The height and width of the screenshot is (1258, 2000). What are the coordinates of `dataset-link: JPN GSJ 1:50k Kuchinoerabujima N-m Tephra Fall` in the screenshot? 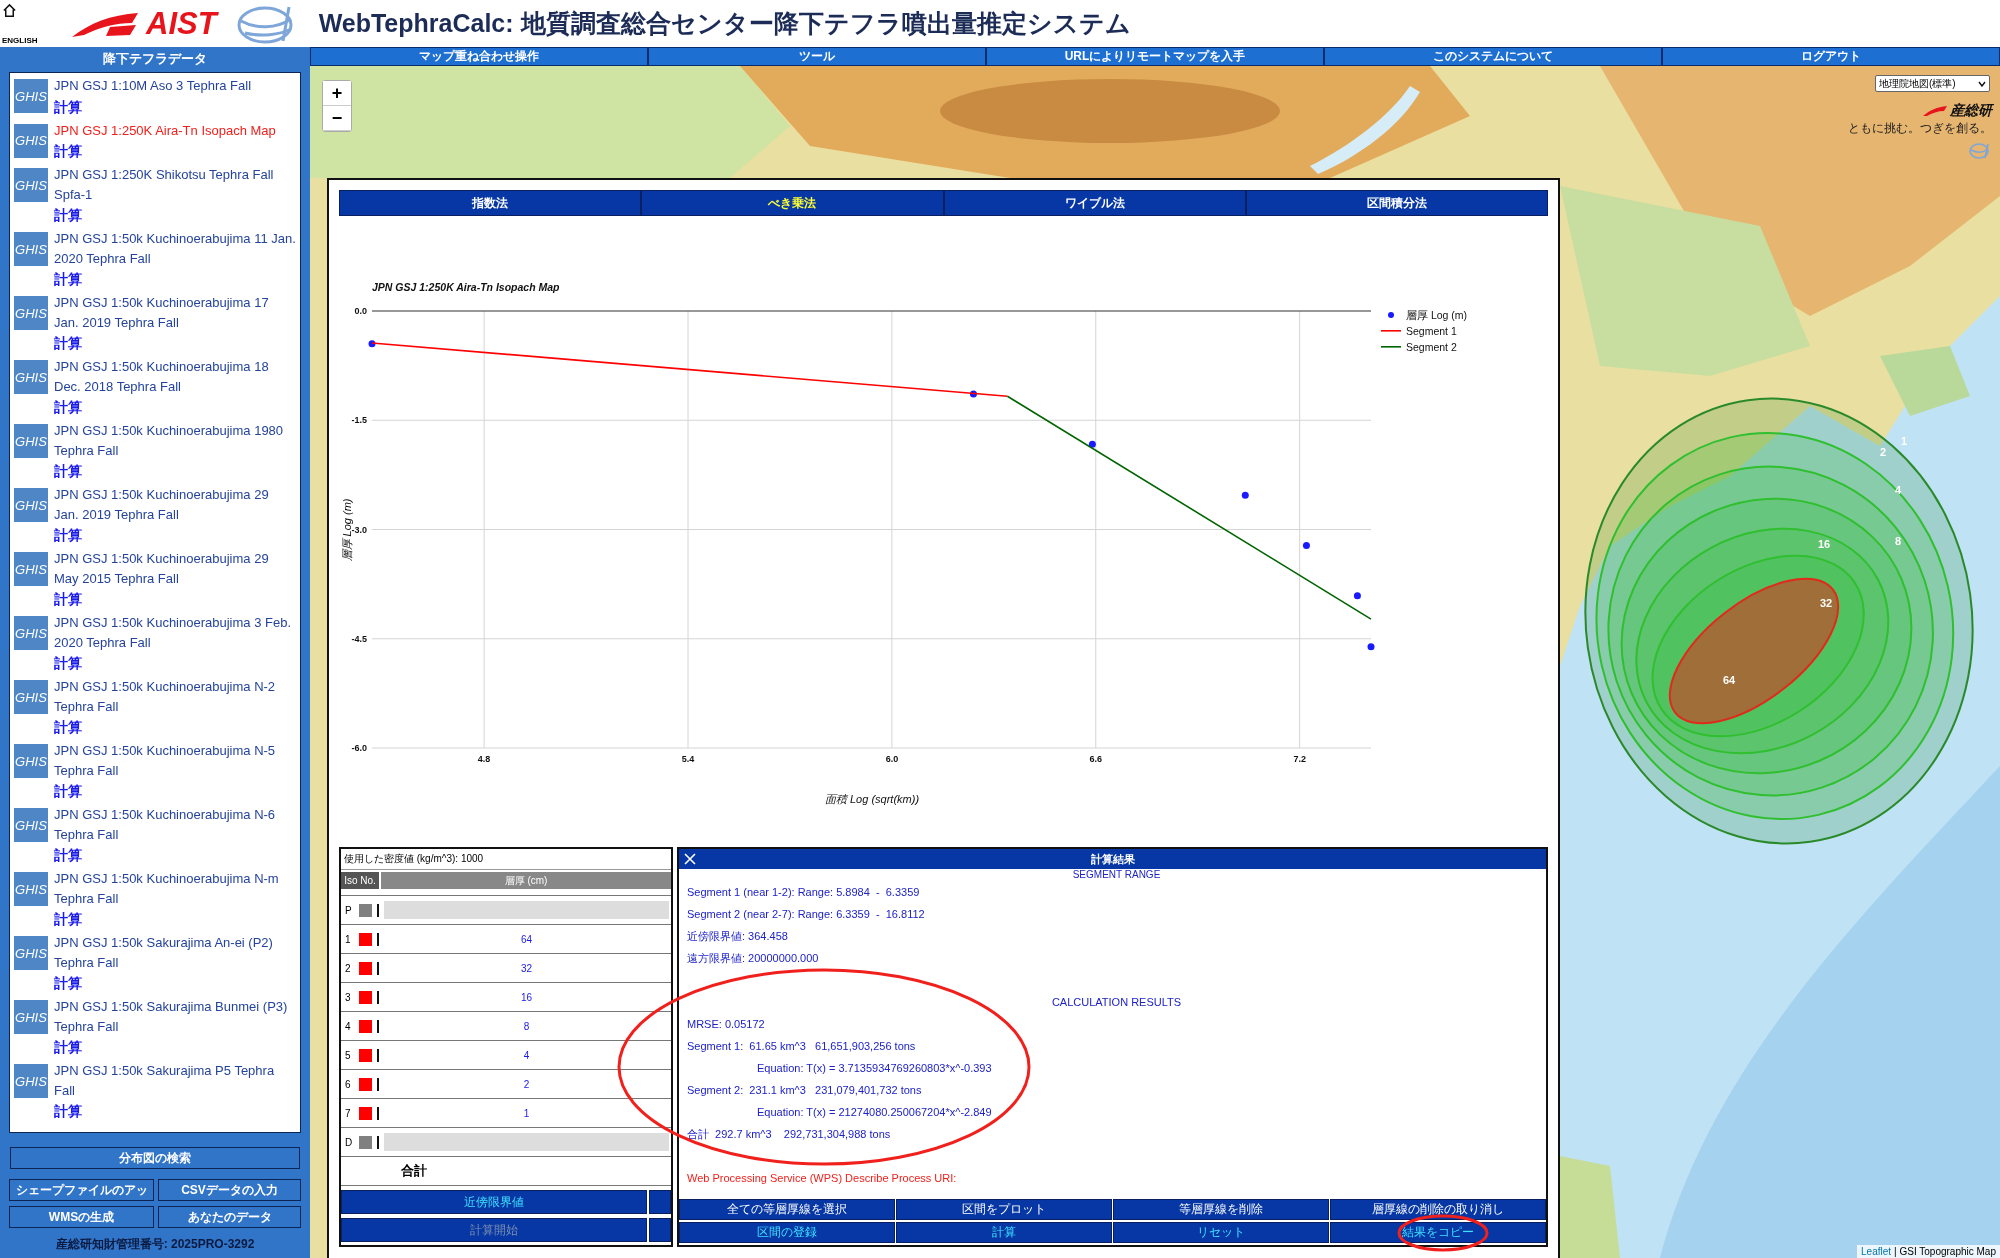 It's located at (175, 888).